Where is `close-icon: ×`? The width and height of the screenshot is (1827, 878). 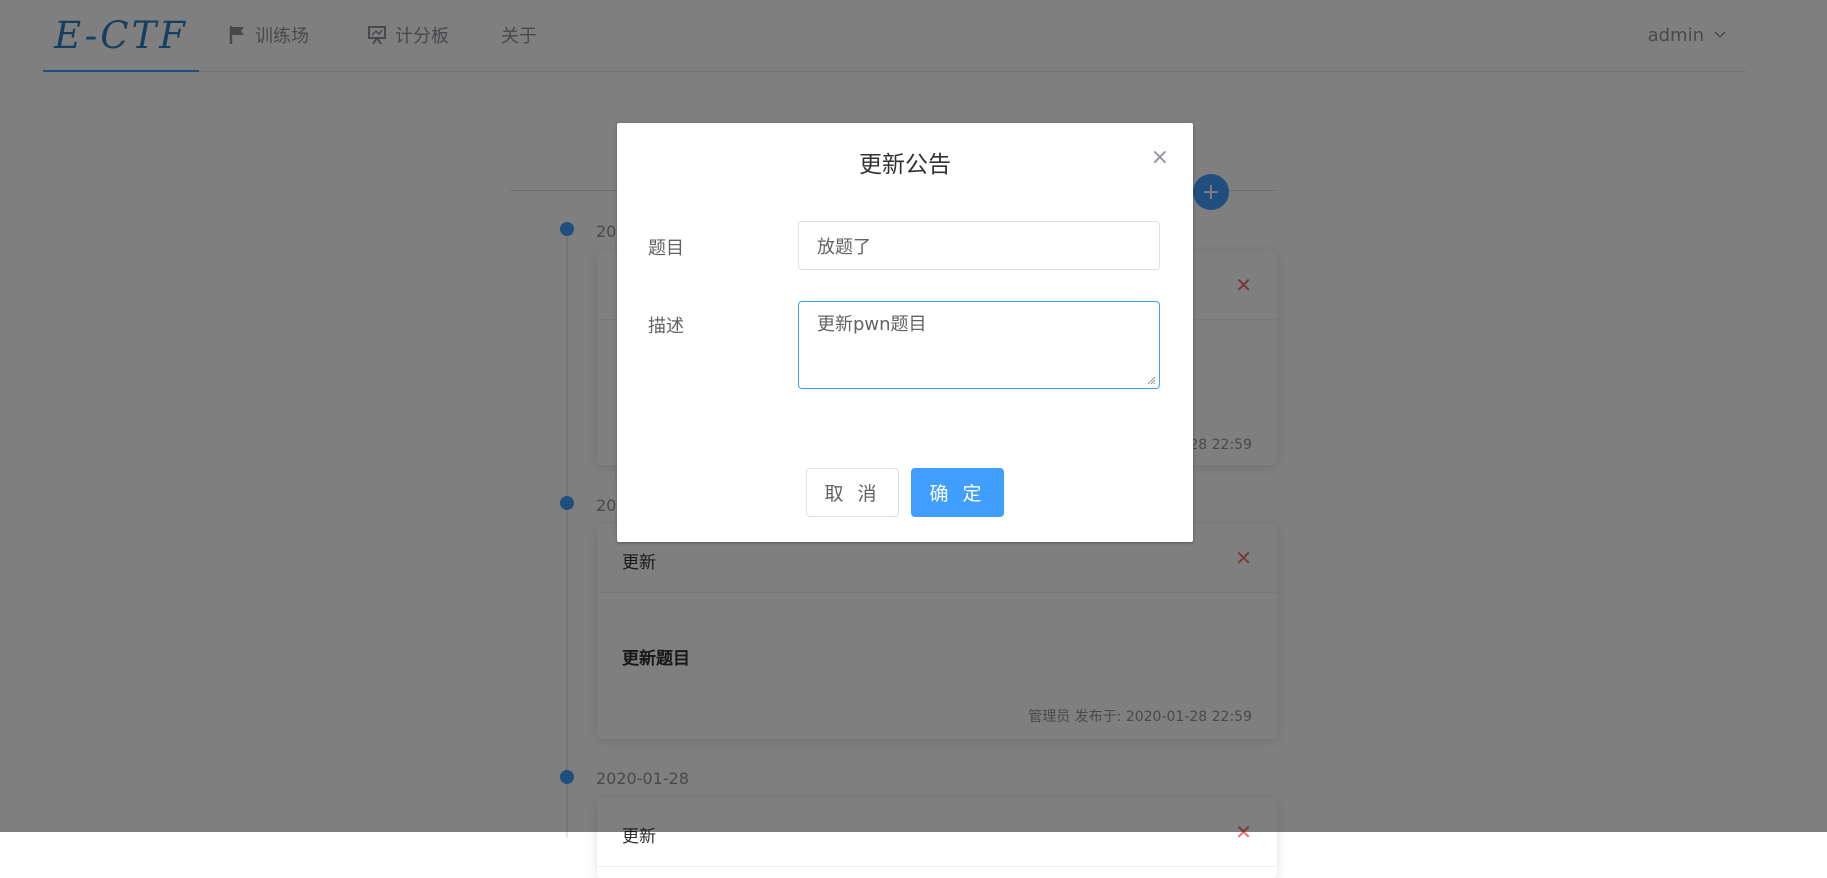 close-icon: × is located at coordinates (1160, 158).